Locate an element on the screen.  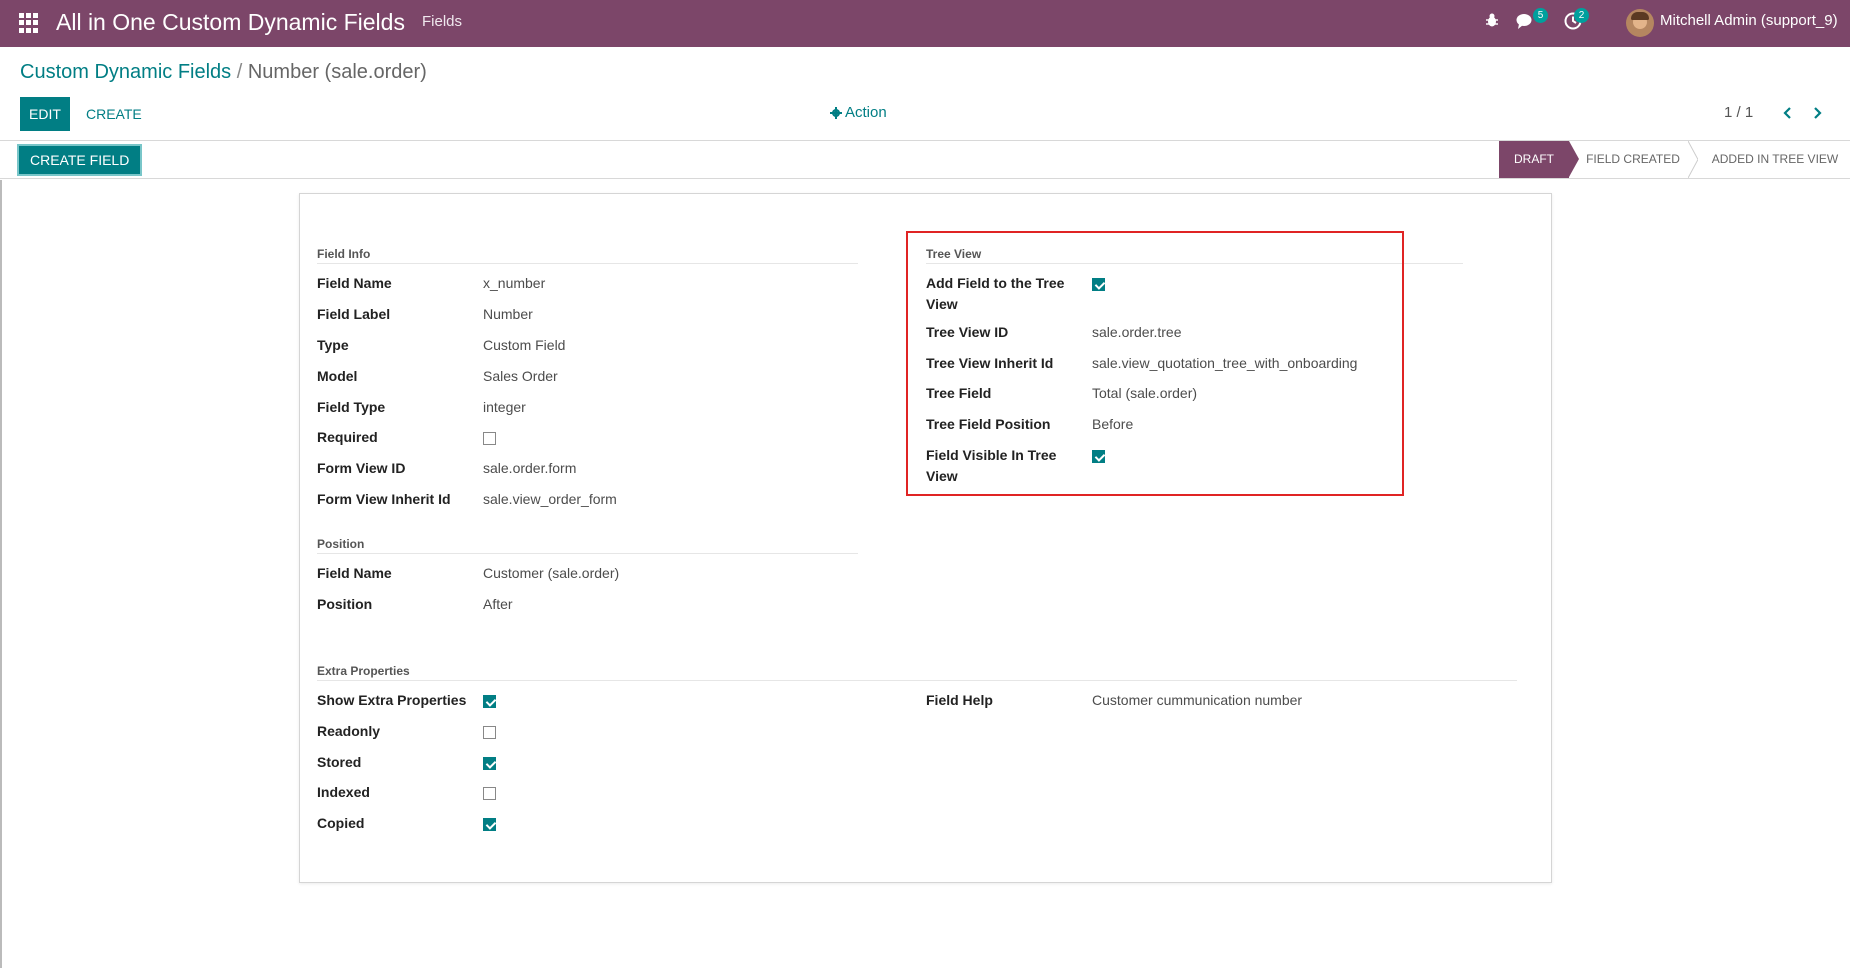
label-stored: Stored is located at coordinates (339, 762).